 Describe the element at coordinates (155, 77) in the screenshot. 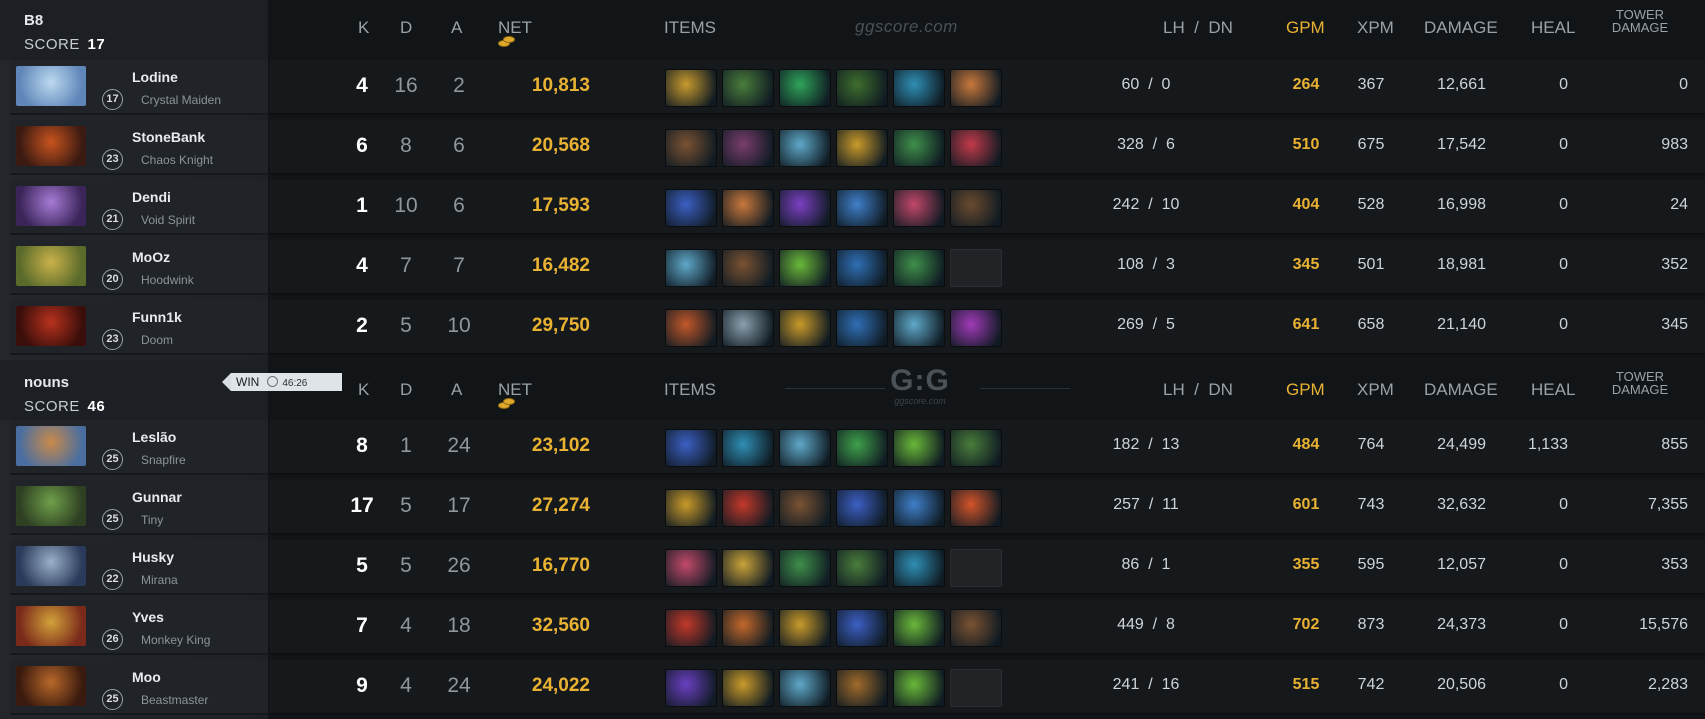

I see `player-name: Lodine` at that location.